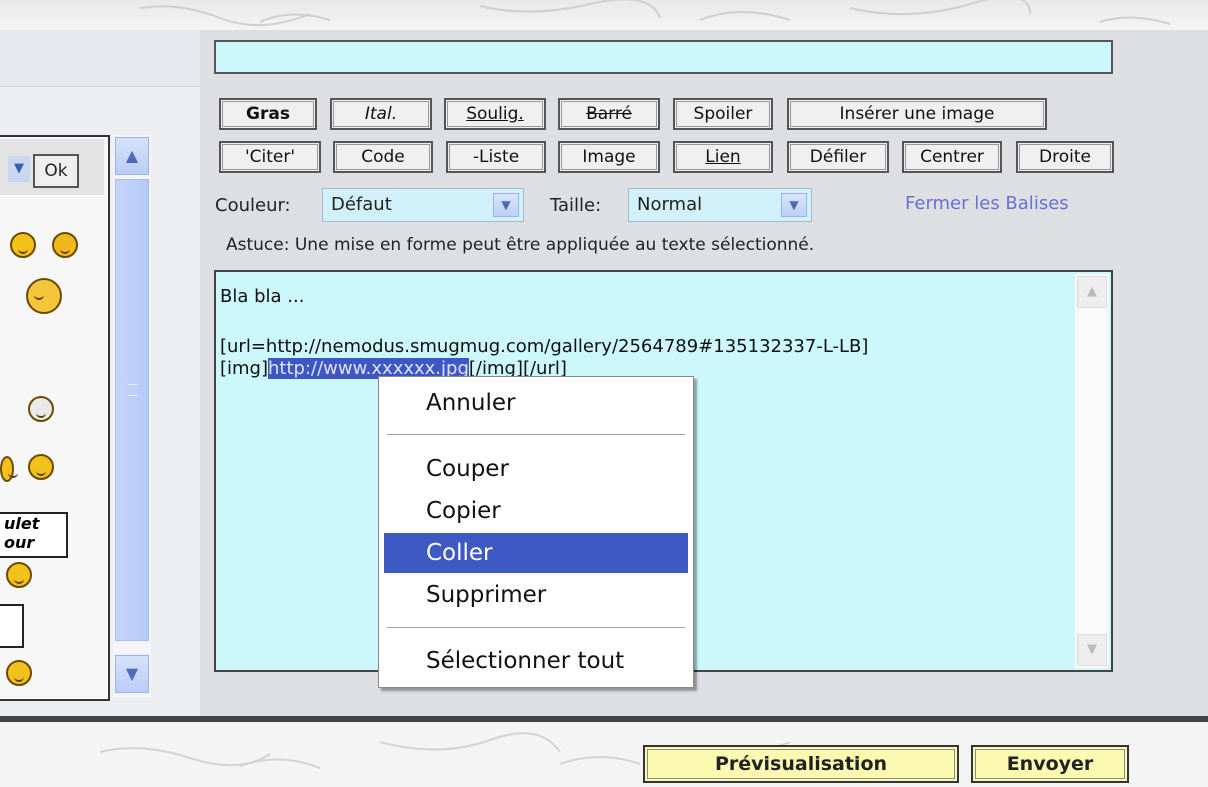 This screenshot has height=787, width=1208. Describe the element at coordinates (361, 204) in the screenshot. I see `color-select-value: Défaut` at that location.